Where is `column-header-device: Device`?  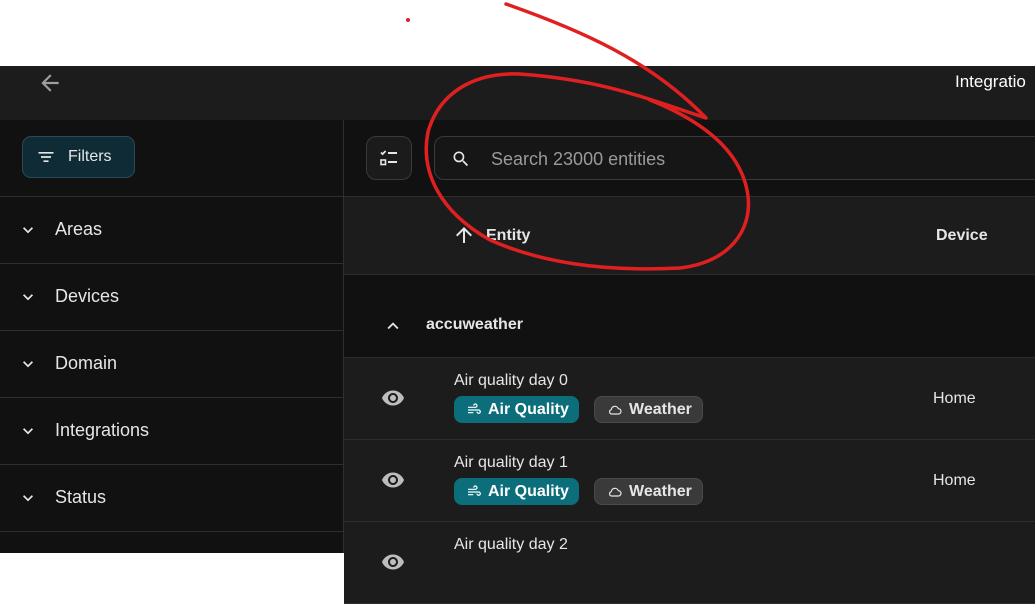 column-header-device: Device is located at coordinates (962, 236).